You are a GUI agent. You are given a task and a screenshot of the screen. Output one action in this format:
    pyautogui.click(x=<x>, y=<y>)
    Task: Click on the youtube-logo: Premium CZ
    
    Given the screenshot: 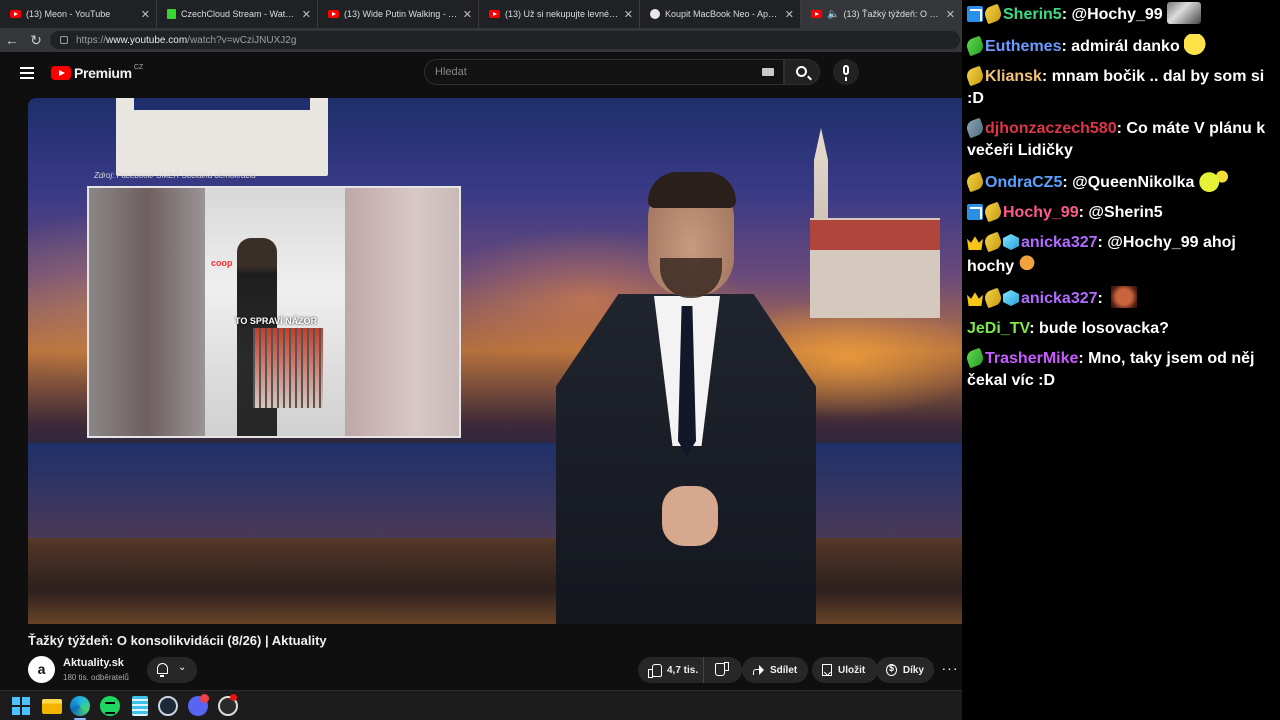 What is the action you would take?
    pyautogui.click(x=97, y=72)
    